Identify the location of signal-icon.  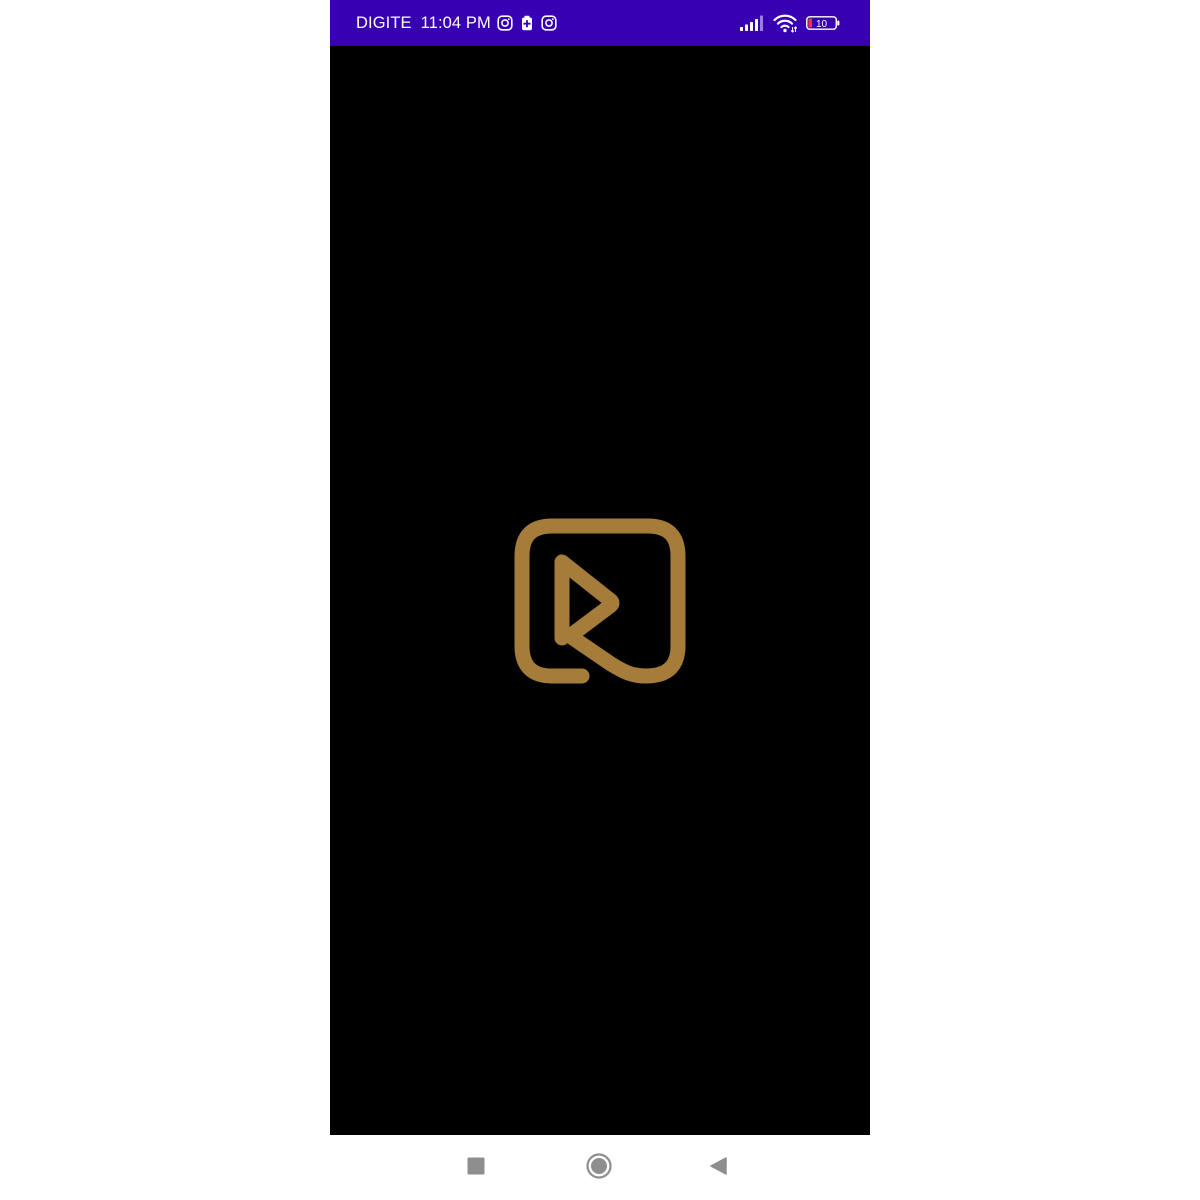
(752, 23).